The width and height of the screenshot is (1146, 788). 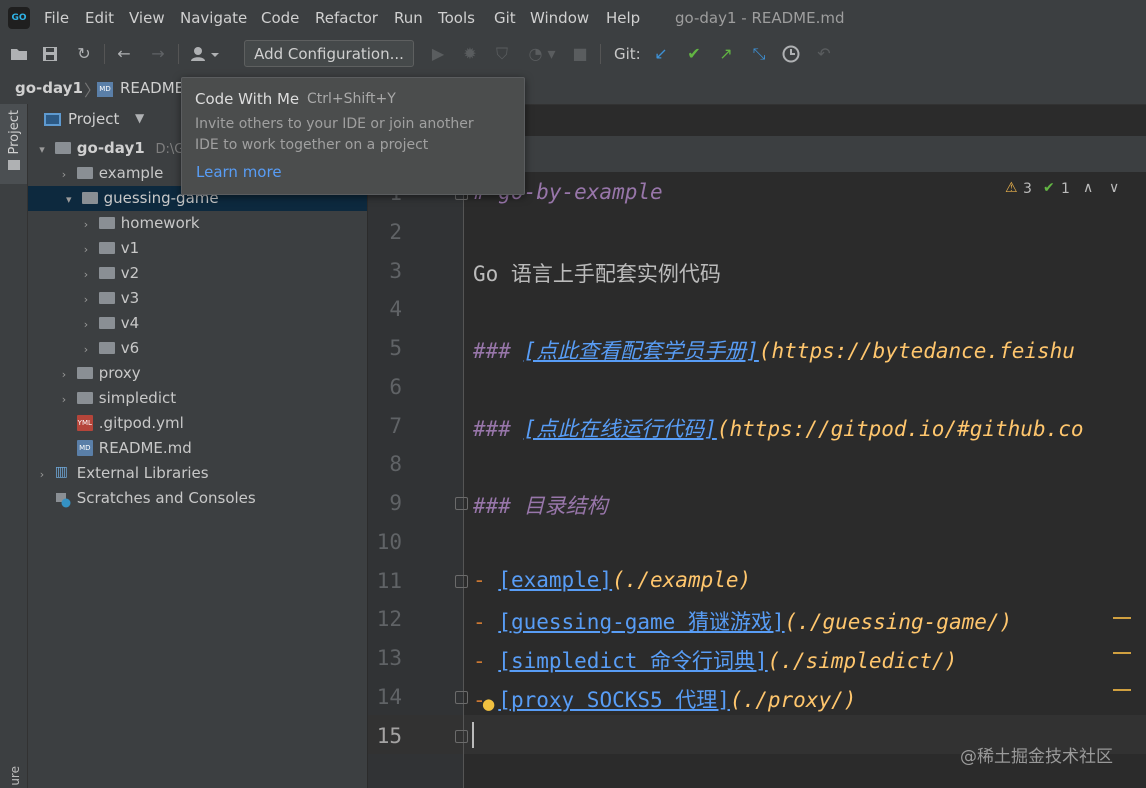 What do you see at coordinates (147, 18) in the screenshot?
I see `menu-view: View` at bounding box center [147, 18].